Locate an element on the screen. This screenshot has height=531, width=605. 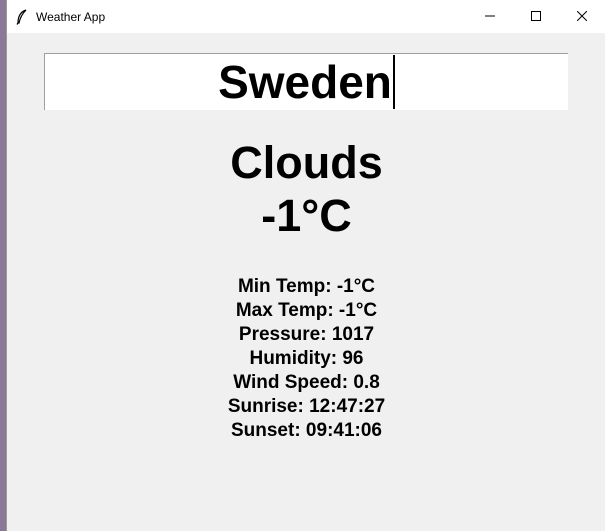
minimize-button is located at coordinates (490, 16).